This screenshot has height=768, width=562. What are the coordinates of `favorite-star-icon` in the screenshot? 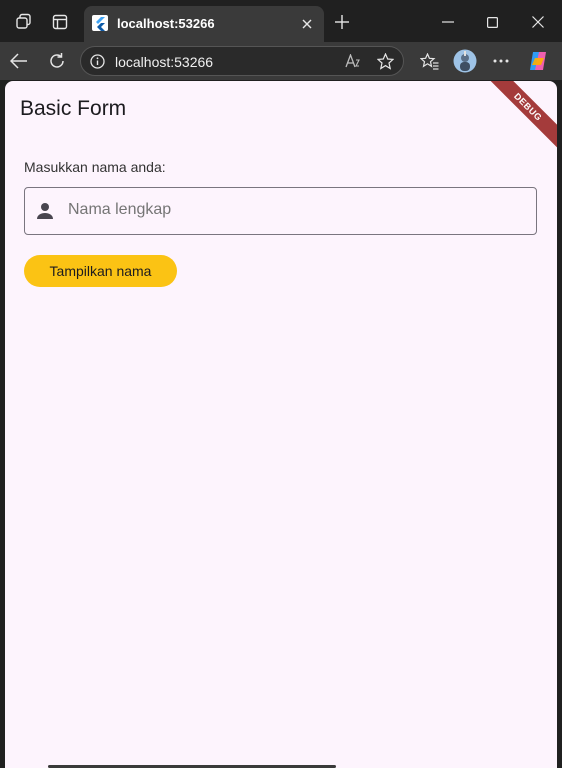 It's located at (385, 61).